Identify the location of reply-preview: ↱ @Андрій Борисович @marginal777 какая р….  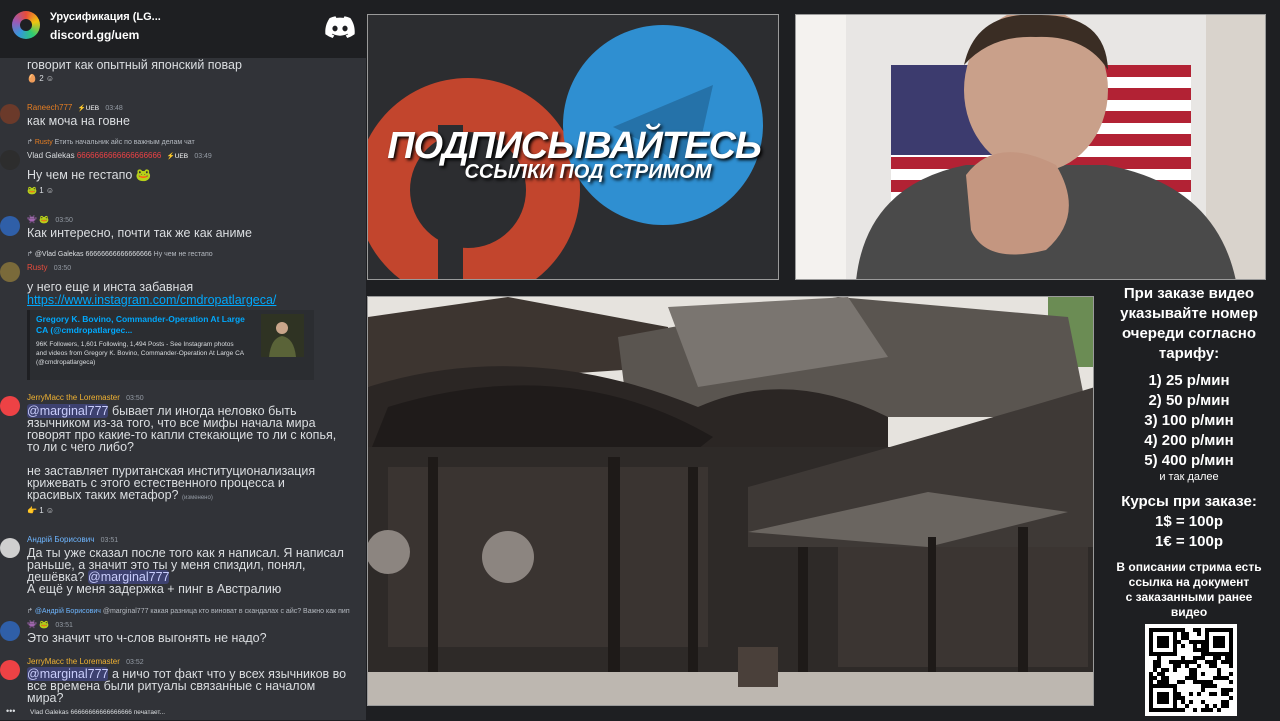
(188, 611).